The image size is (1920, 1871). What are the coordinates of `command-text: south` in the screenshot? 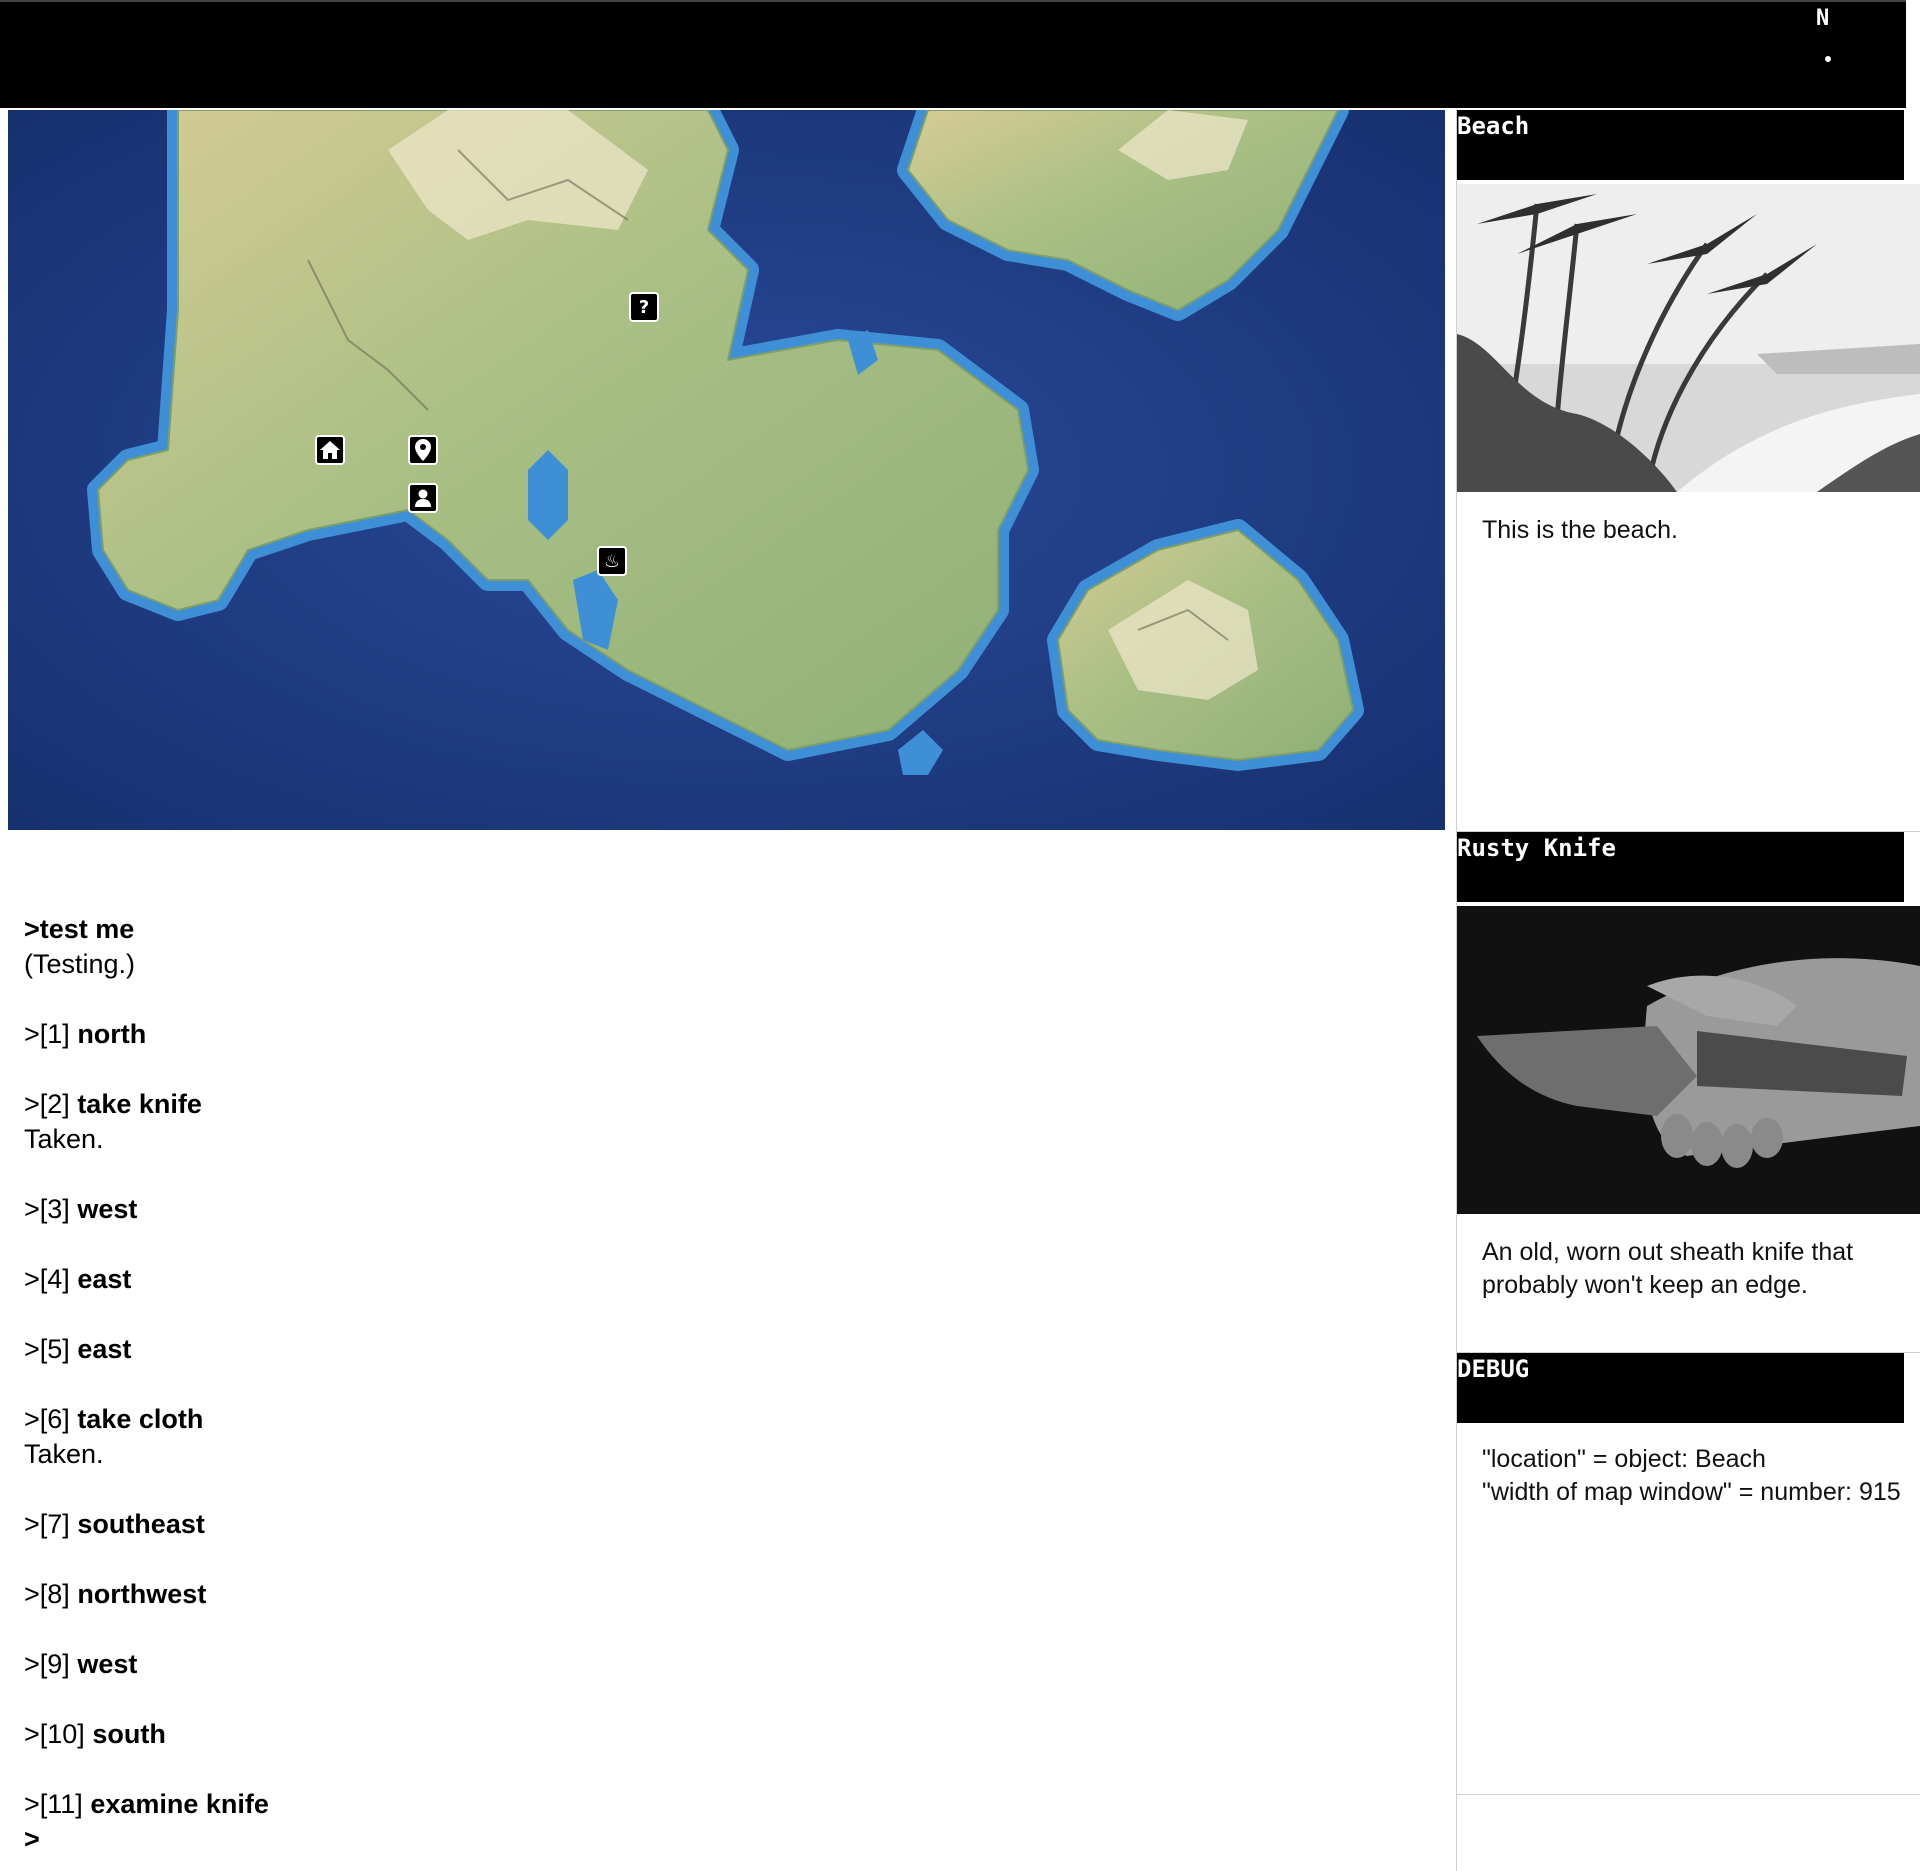 It's located at (129, 1734).